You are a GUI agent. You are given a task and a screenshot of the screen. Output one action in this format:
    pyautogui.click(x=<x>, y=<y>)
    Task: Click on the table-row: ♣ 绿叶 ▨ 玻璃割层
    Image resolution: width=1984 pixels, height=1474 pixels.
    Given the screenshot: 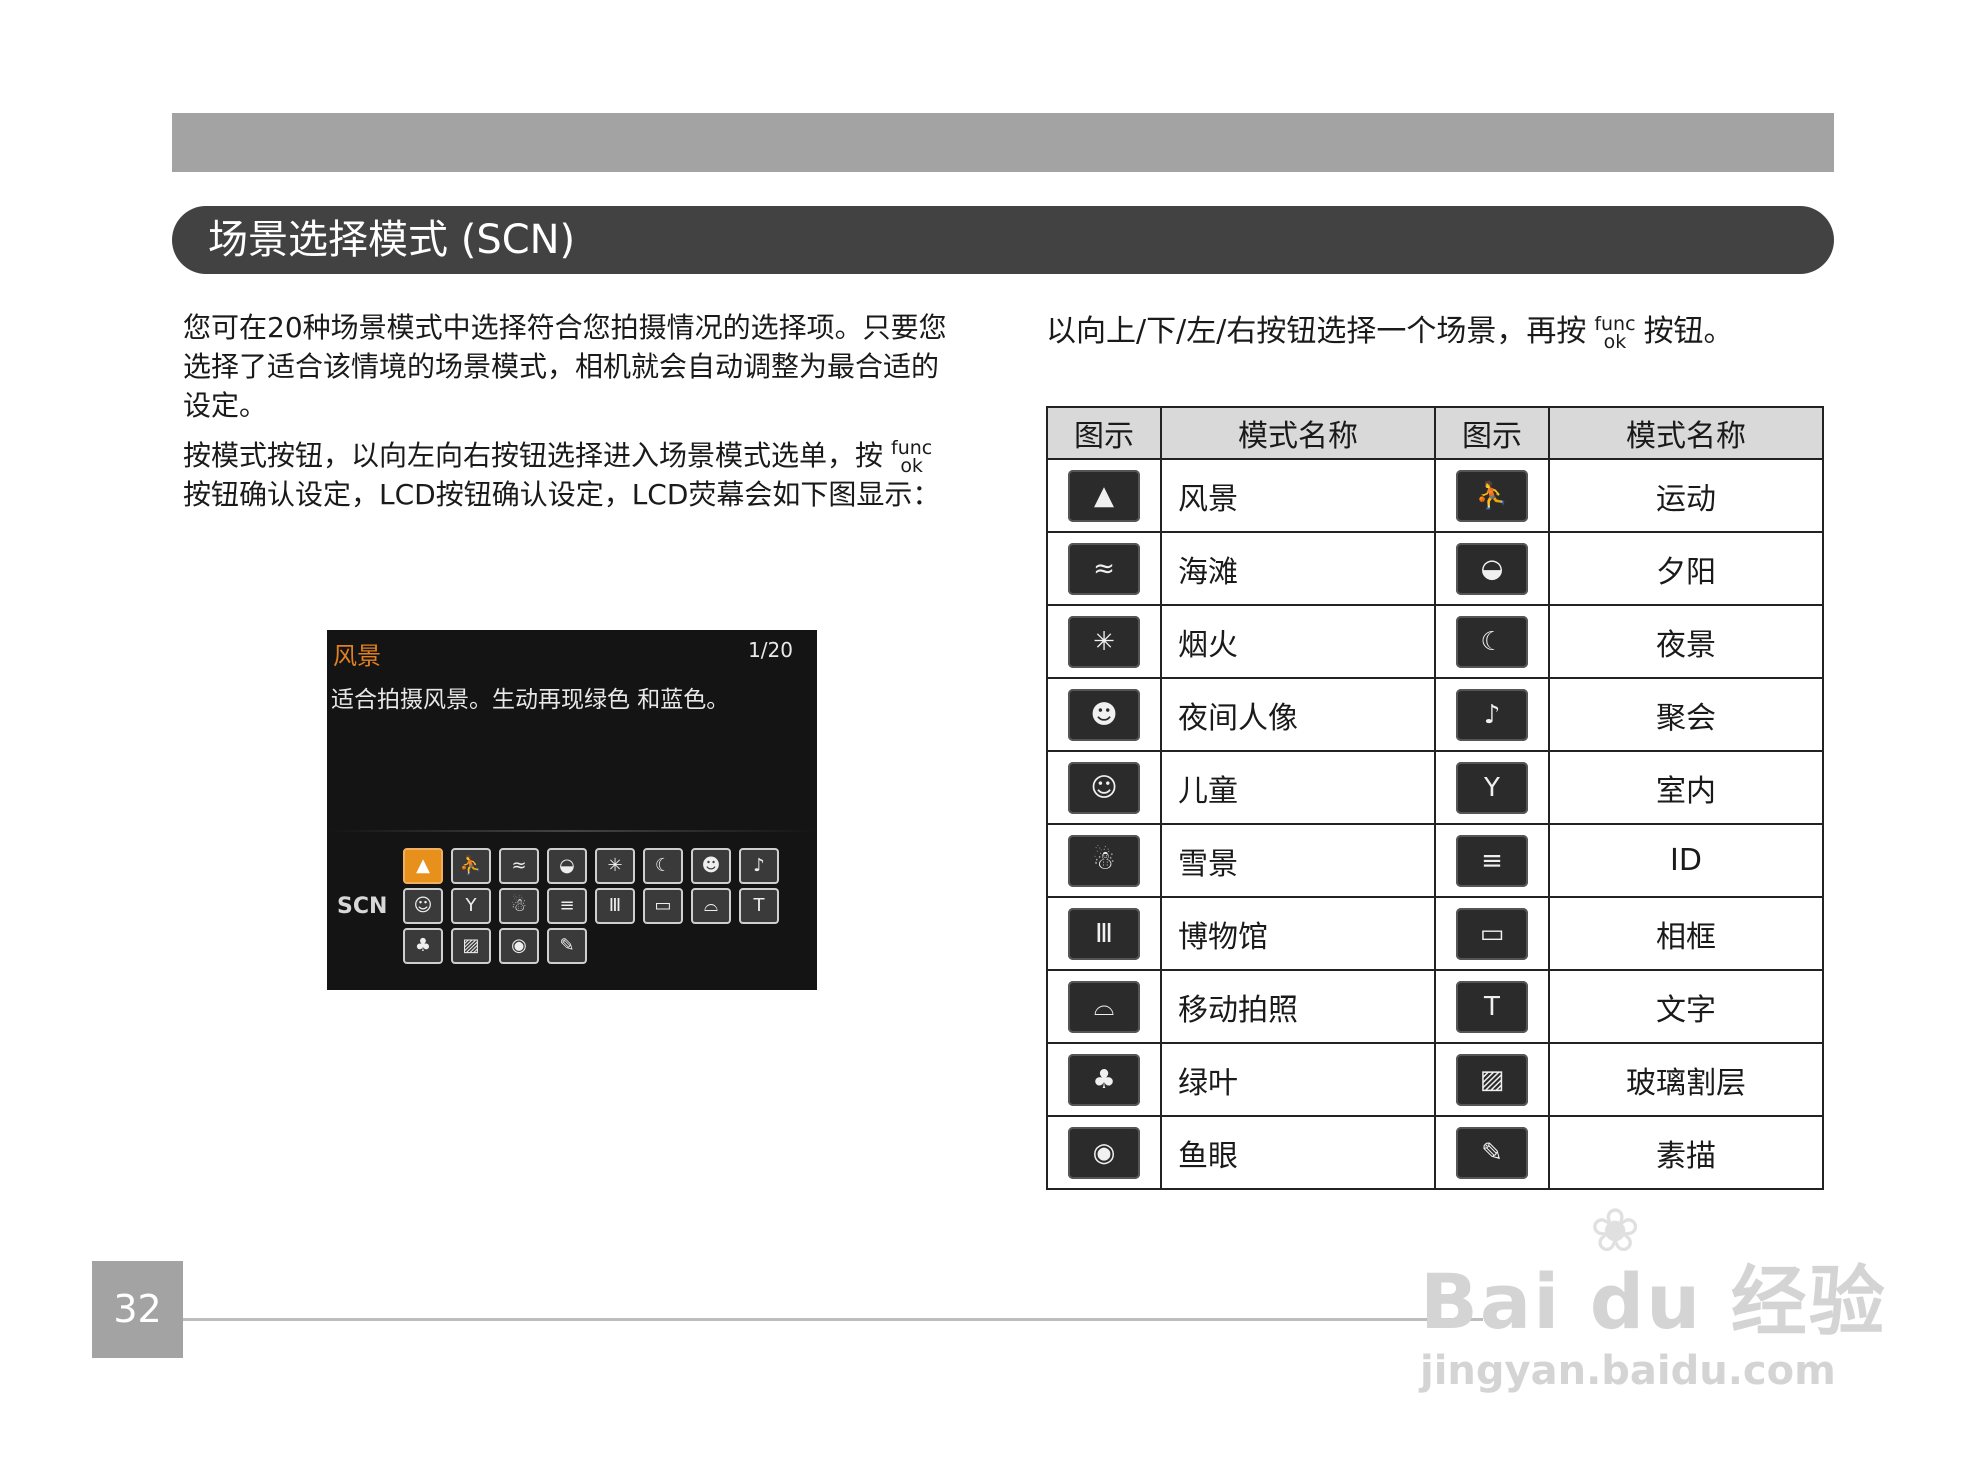 What is the action you would take?
    pyautogui.click(x=1435, y=1079)
    